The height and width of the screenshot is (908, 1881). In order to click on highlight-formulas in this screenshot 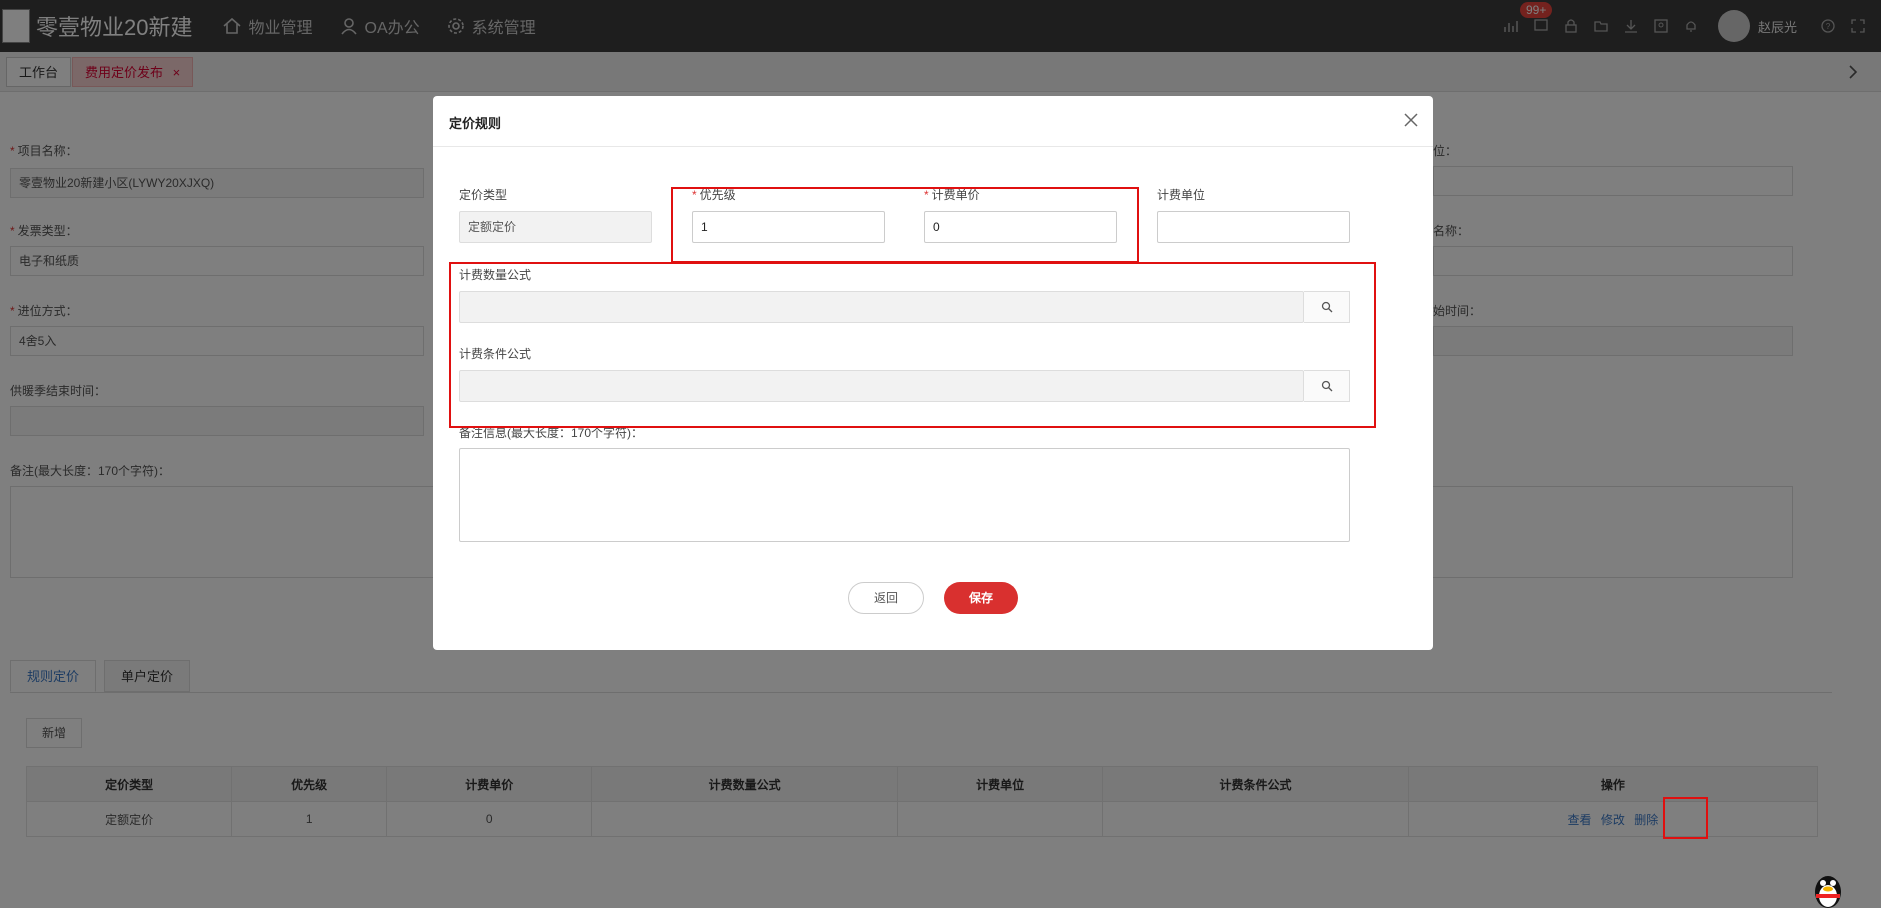, I will do `click(912, 345)`.